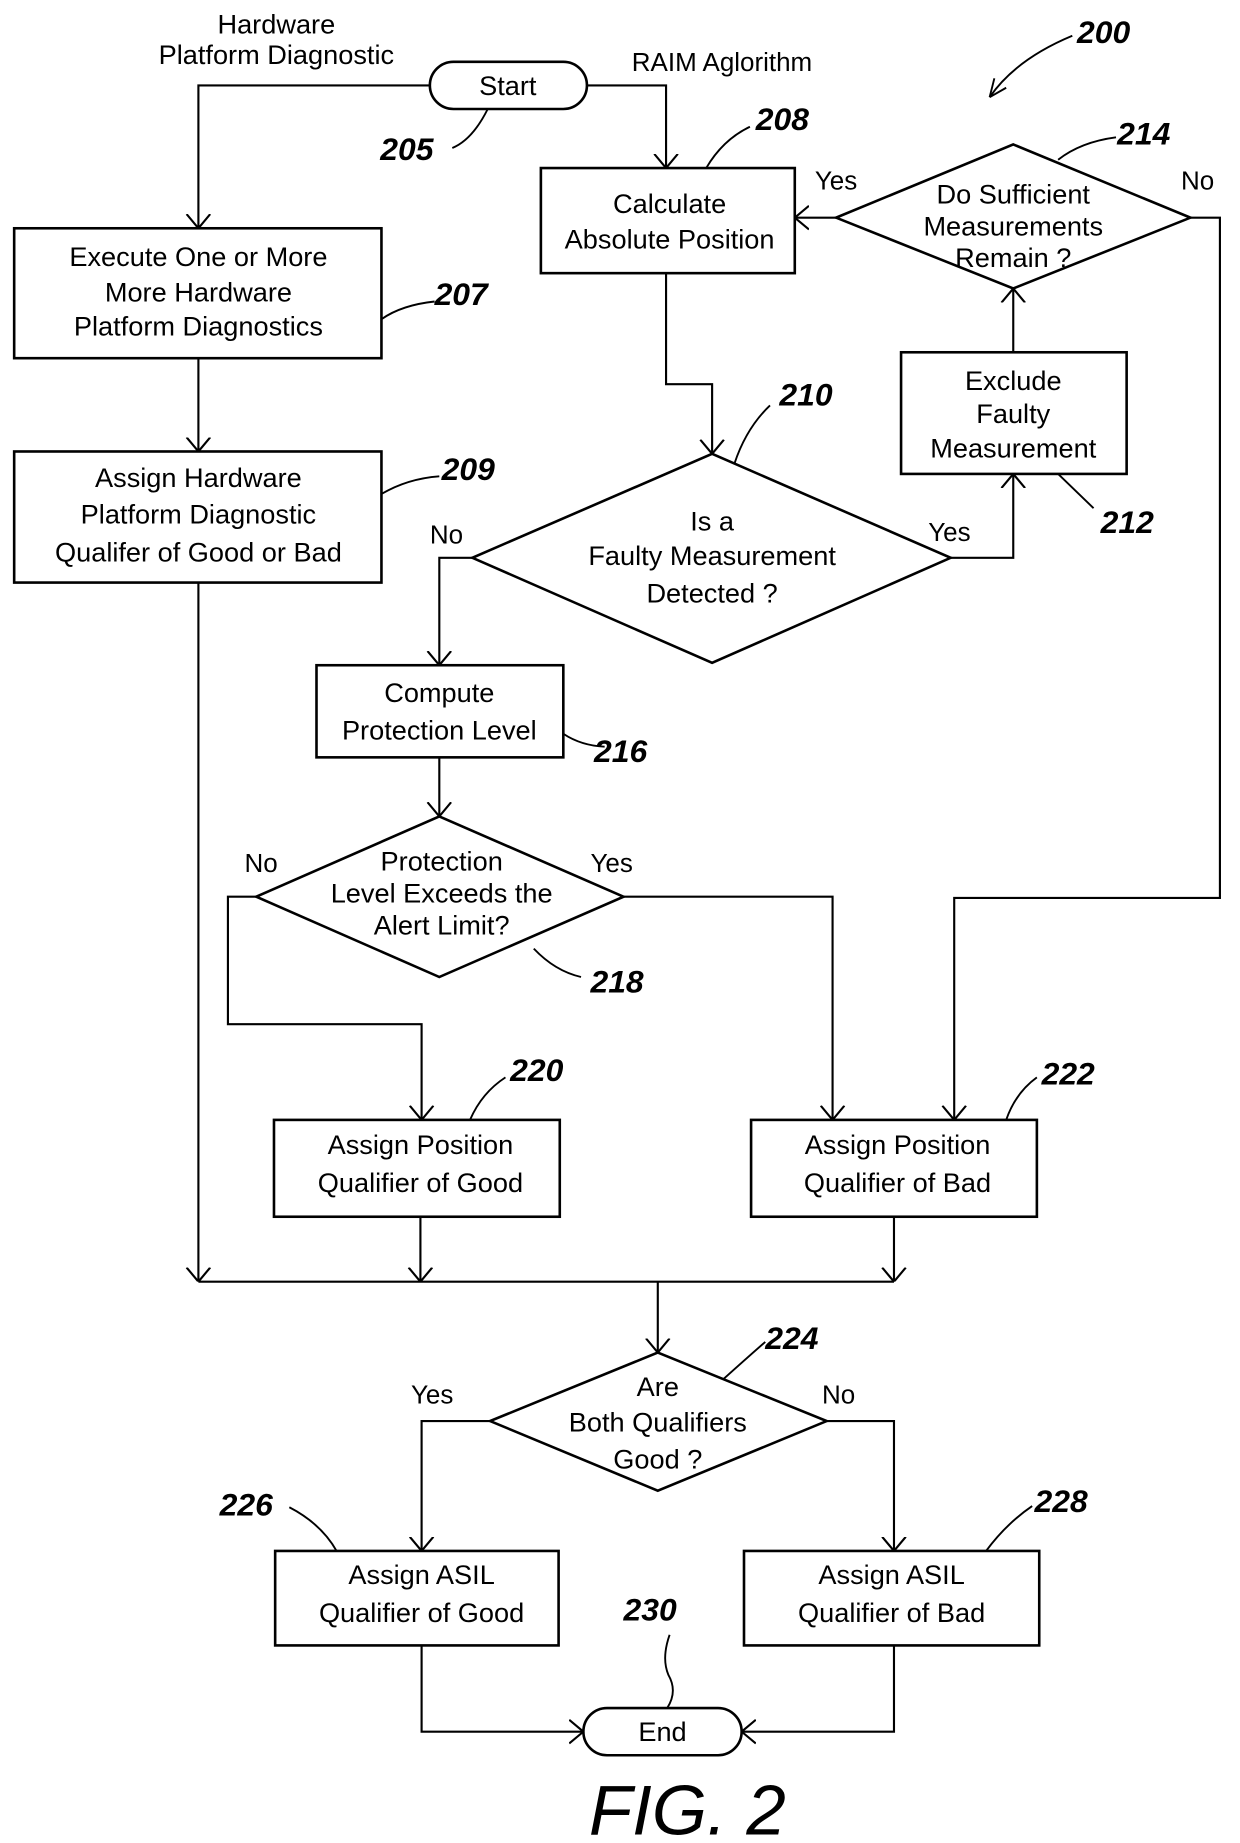 The image size is (1240, 1843). What do you see at coordinates (502, 1688) in the screenshot?
I see `edge-asilgood-end` at bounding box center [502, 1688].